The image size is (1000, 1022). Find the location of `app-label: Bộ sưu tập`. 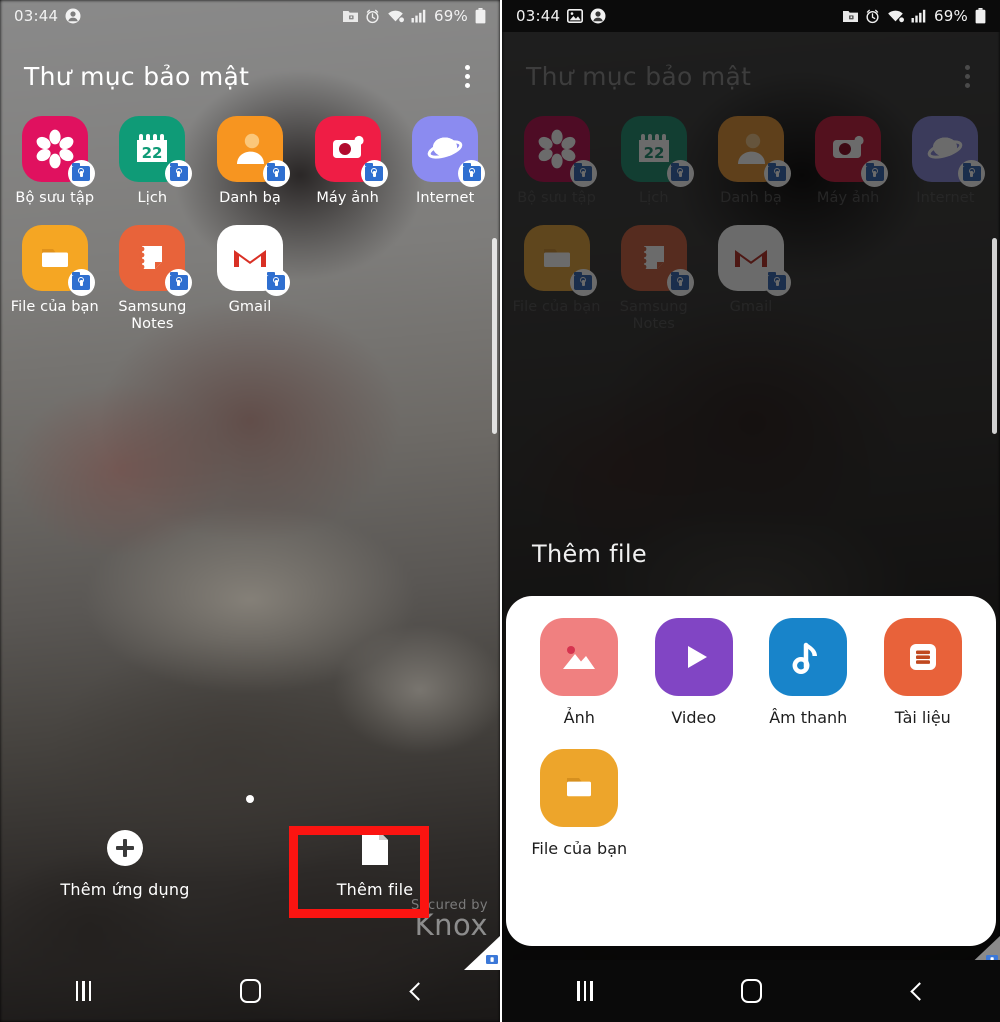

app-label: Bộ sưu tập is located at coordinates (55, 198).